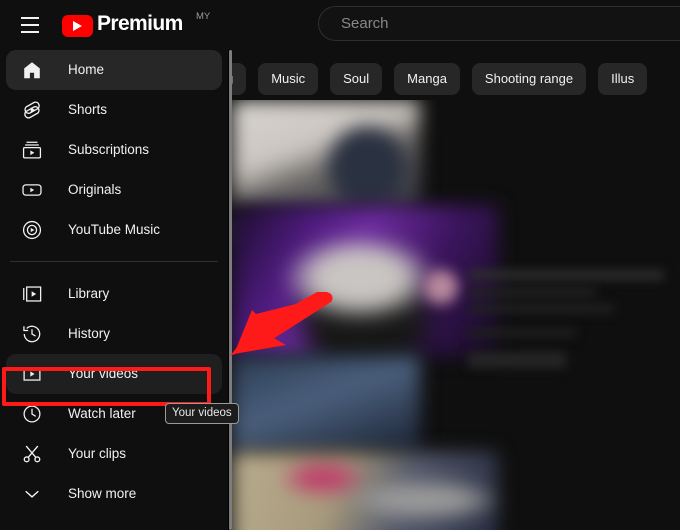 The height and width of the screenshot is (530, 680). Describe the element at coordinates (114, 261) in the screenshot. I see `sidebar-divider` at that location.